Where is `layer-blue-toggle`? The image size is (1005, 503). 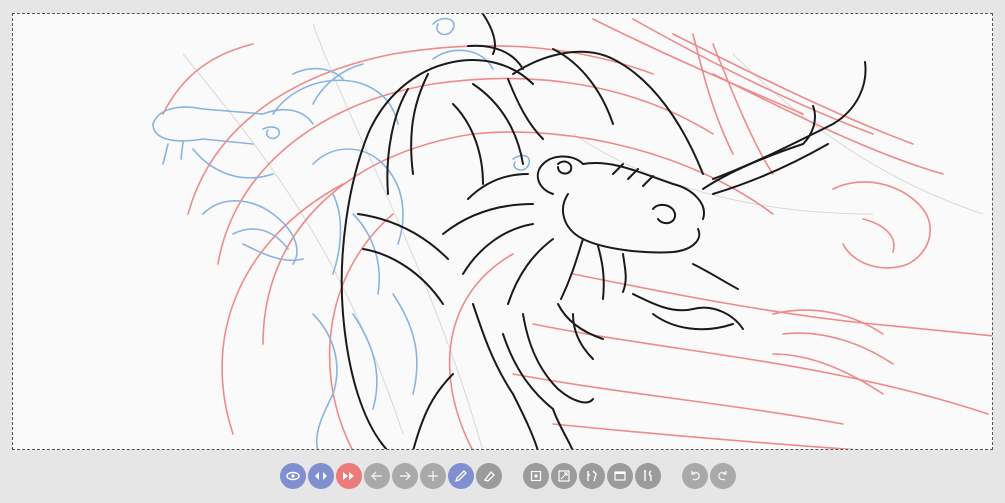
layer-blue-toggle is located at coordinates (293, 476).